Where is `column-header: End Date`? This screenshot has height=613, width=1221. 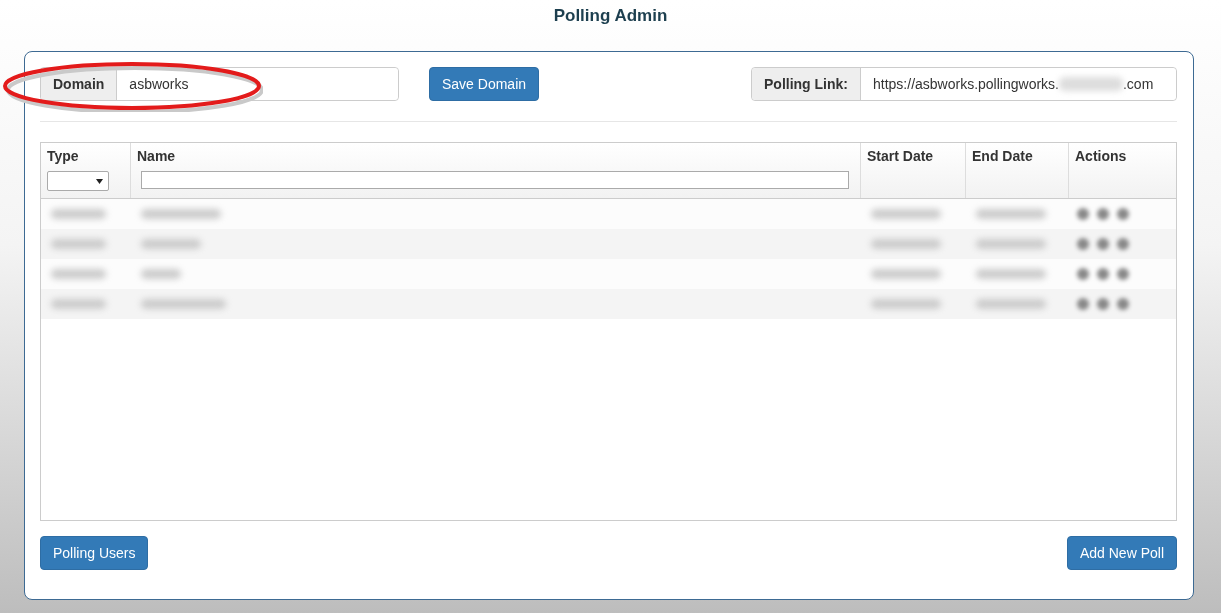
column-header: End Date is located at coordinates (1002, 156).